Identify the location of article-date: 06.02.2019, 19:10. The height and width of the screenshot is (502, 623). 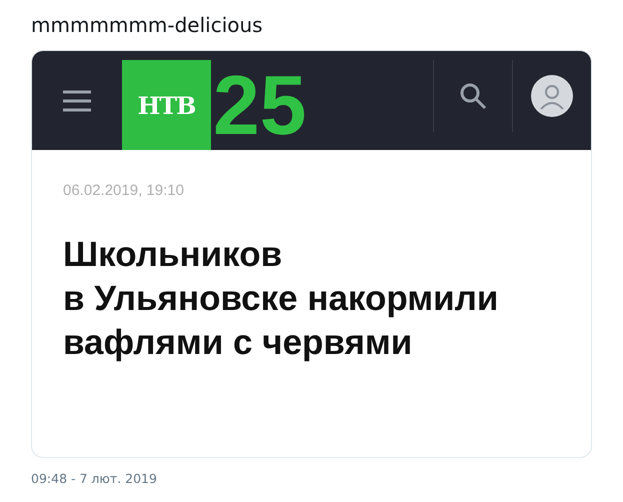
(124, 190).